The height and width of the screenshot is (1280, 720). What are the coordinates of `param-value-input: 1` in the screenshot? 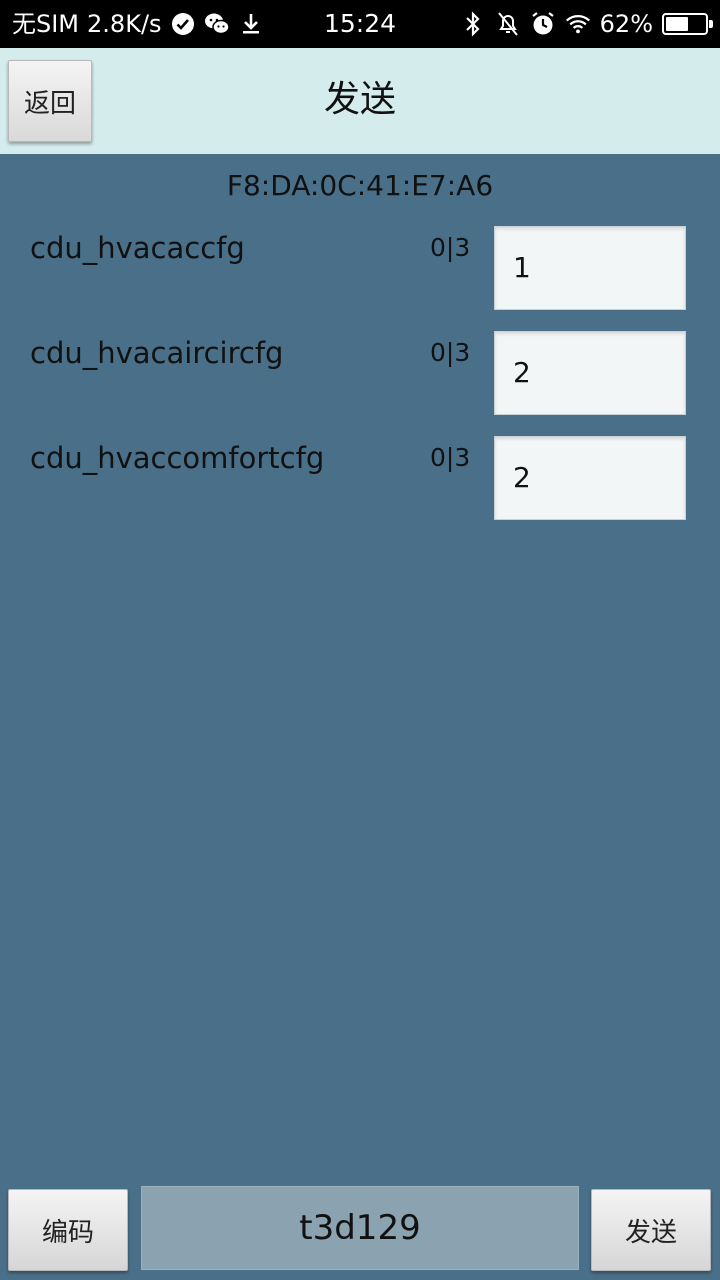 It's located at (590, 268).